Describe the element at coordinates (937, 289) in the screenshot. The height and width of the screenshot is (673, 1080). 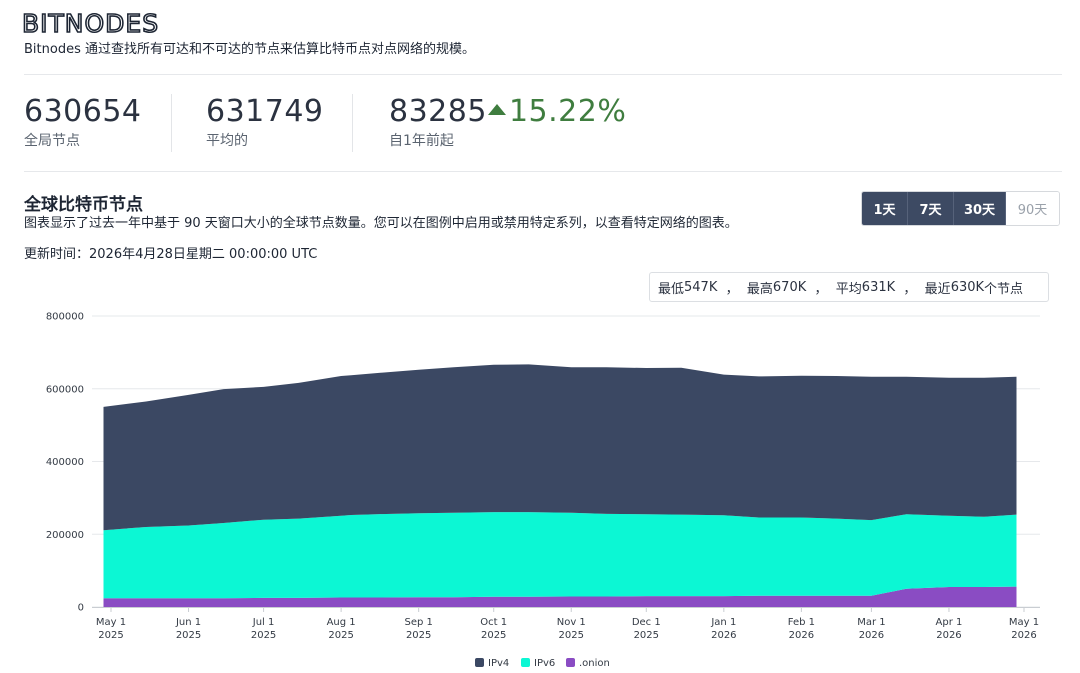
I see `summary-latest-label: 最近` at that location.